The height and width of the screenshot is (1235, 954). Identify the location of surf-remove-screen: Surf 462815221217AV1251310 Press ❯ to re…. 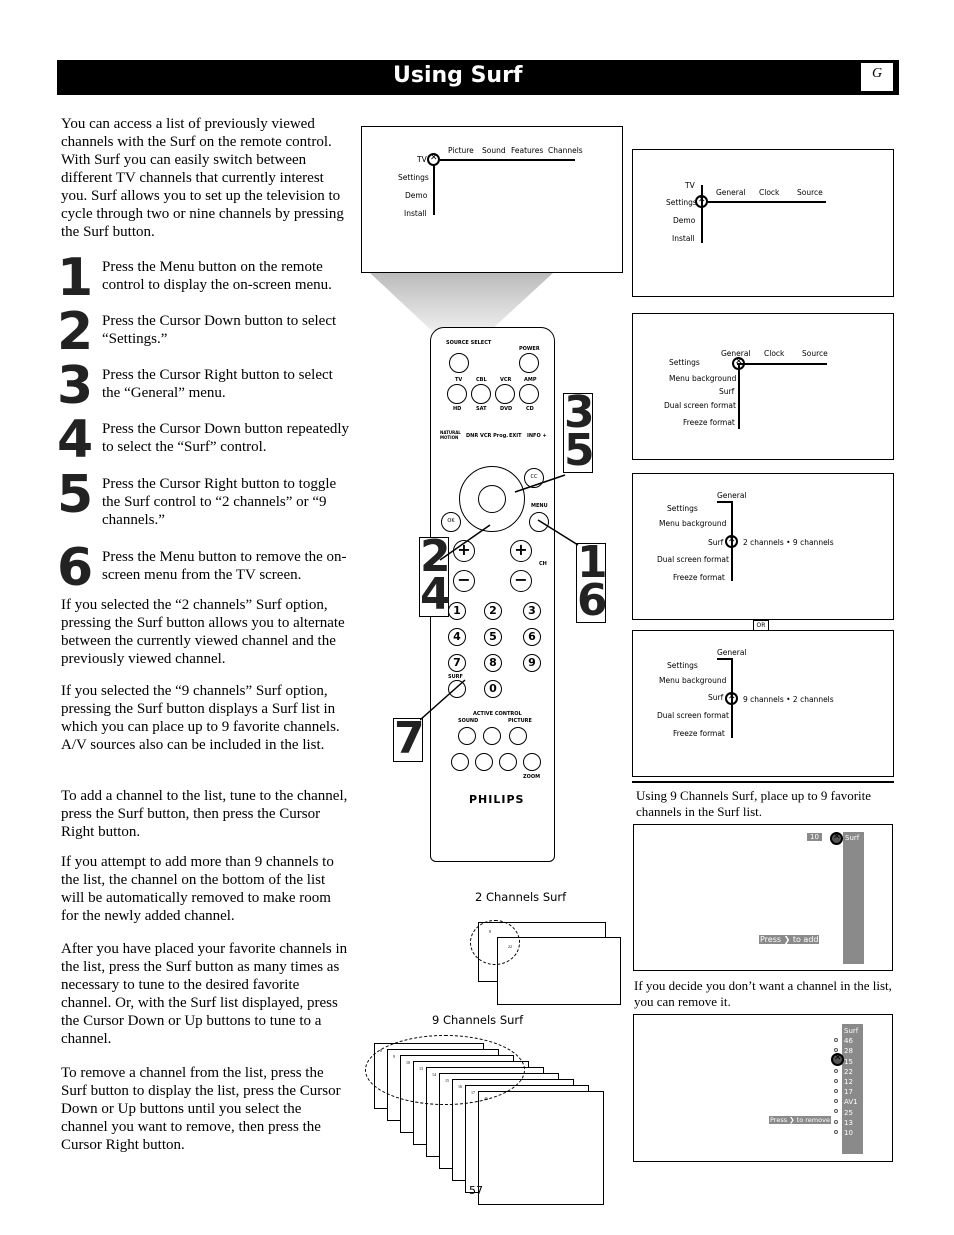
(763, 1088).